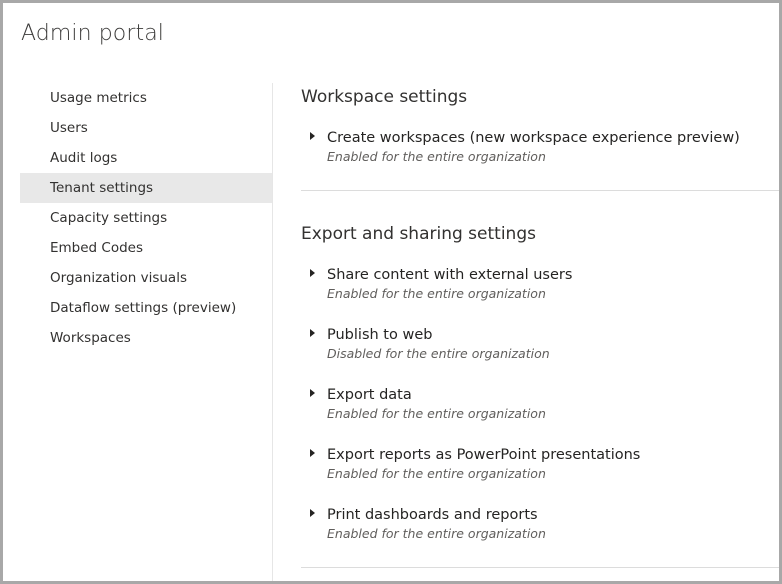  What do you see at coordinates (272, 332) in the screenshot?
I see `sidebar-divider` at bounding box center [272, 332].